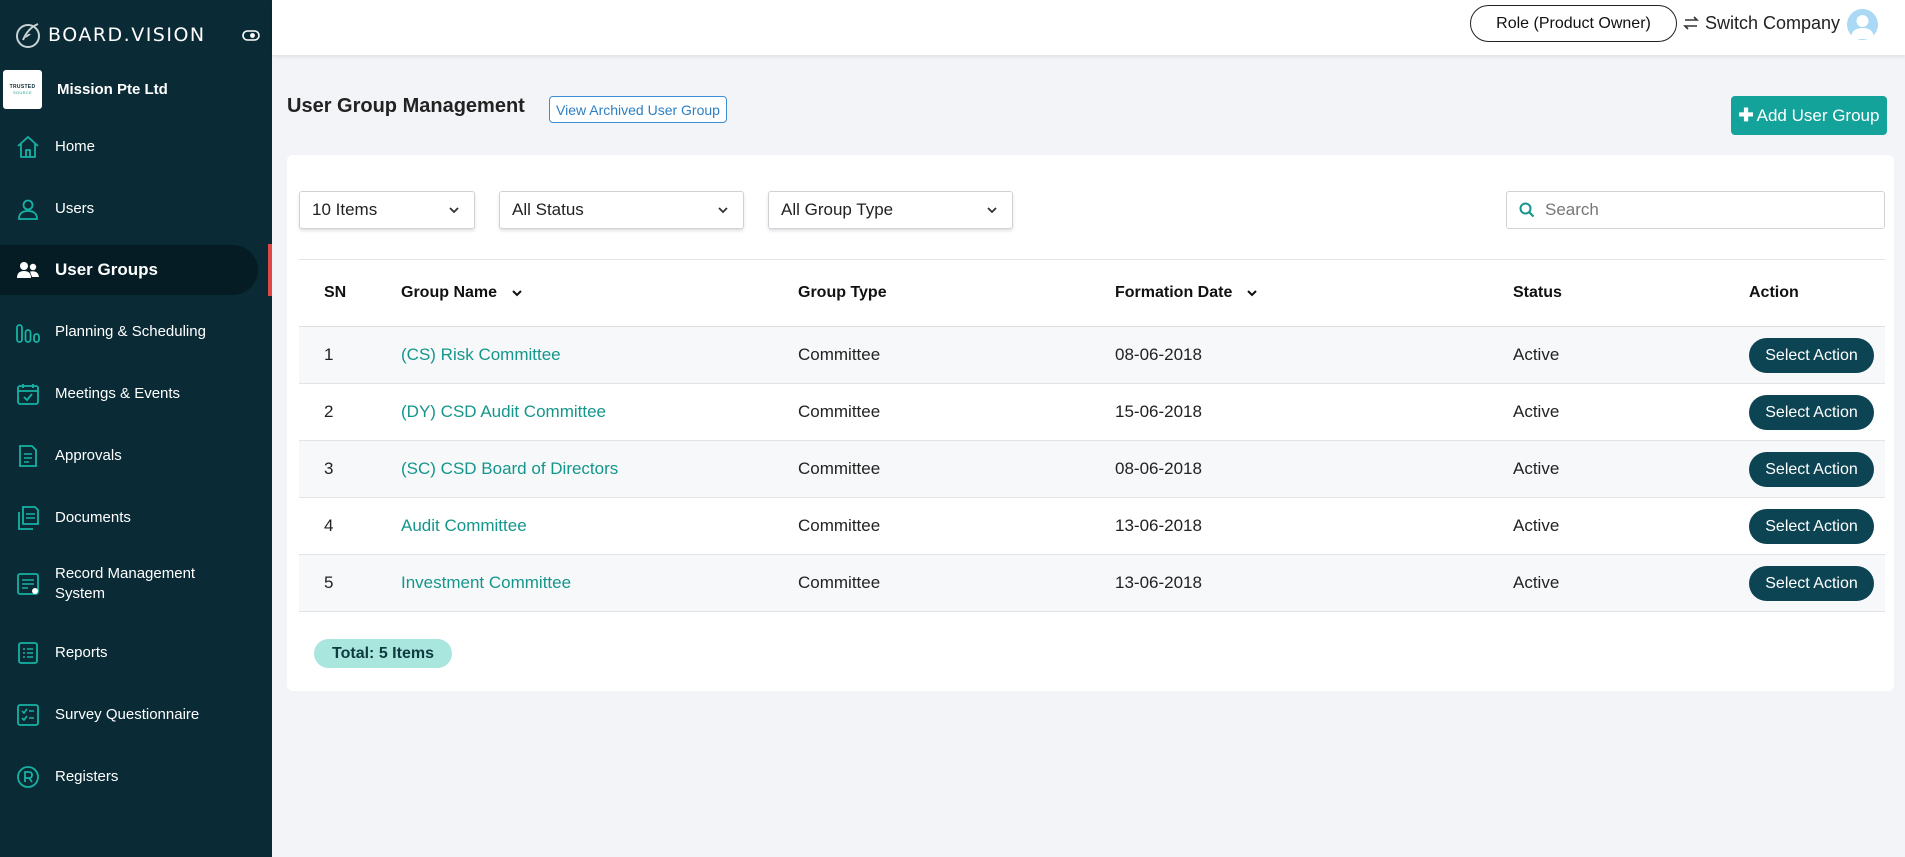 This screenshot has width=1905, height=857. Describe the element at coordinates (1705, 210) in the screenshot. I see `search-input` at that location.